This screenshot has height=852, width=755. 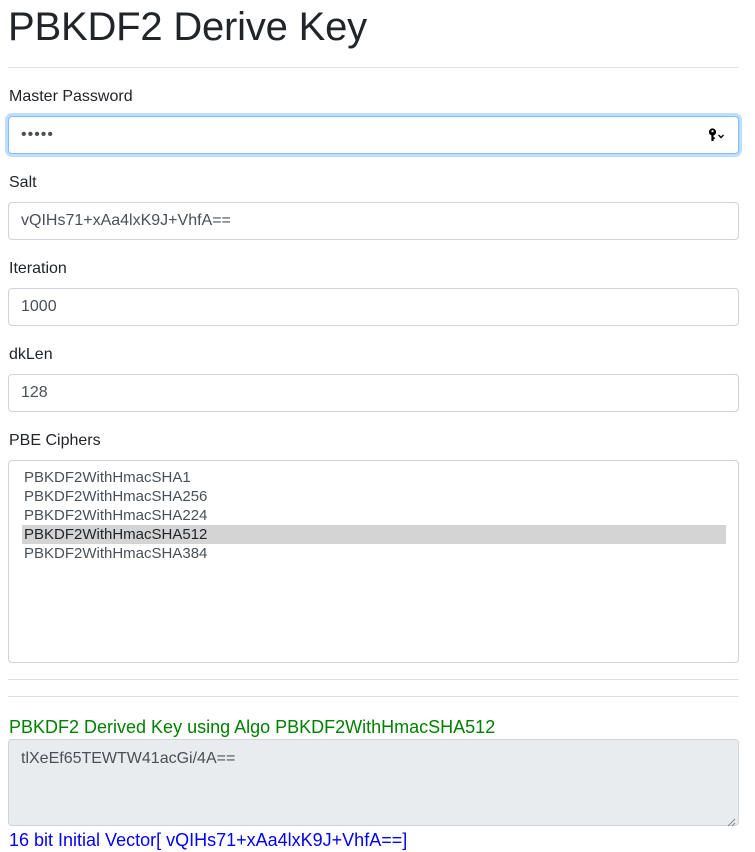 What do you see at coordinates (374, 477) in the screenshot?
I see `cipher-option: PBKDF2WithHmacSHA1` at bounding box center [374, 477].